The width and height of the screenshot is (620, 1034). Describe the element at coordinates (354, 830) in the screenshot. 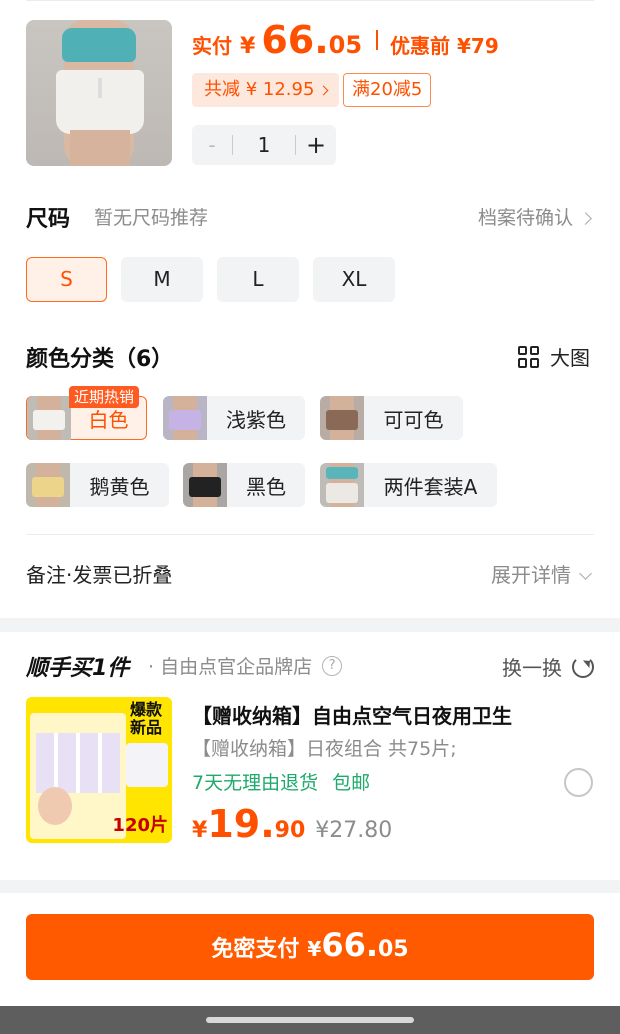

I see `combo-original-price: ¥27.80` at that location.